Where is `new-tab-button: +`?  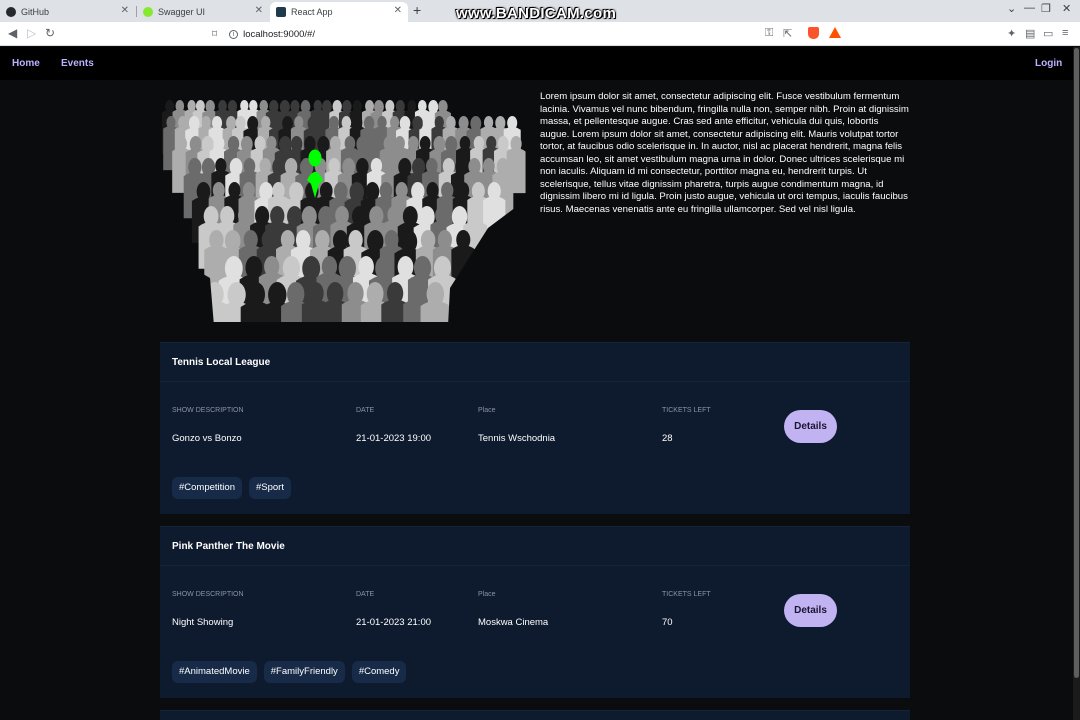 new-tab-button: + is located at coordinates (417, 10).